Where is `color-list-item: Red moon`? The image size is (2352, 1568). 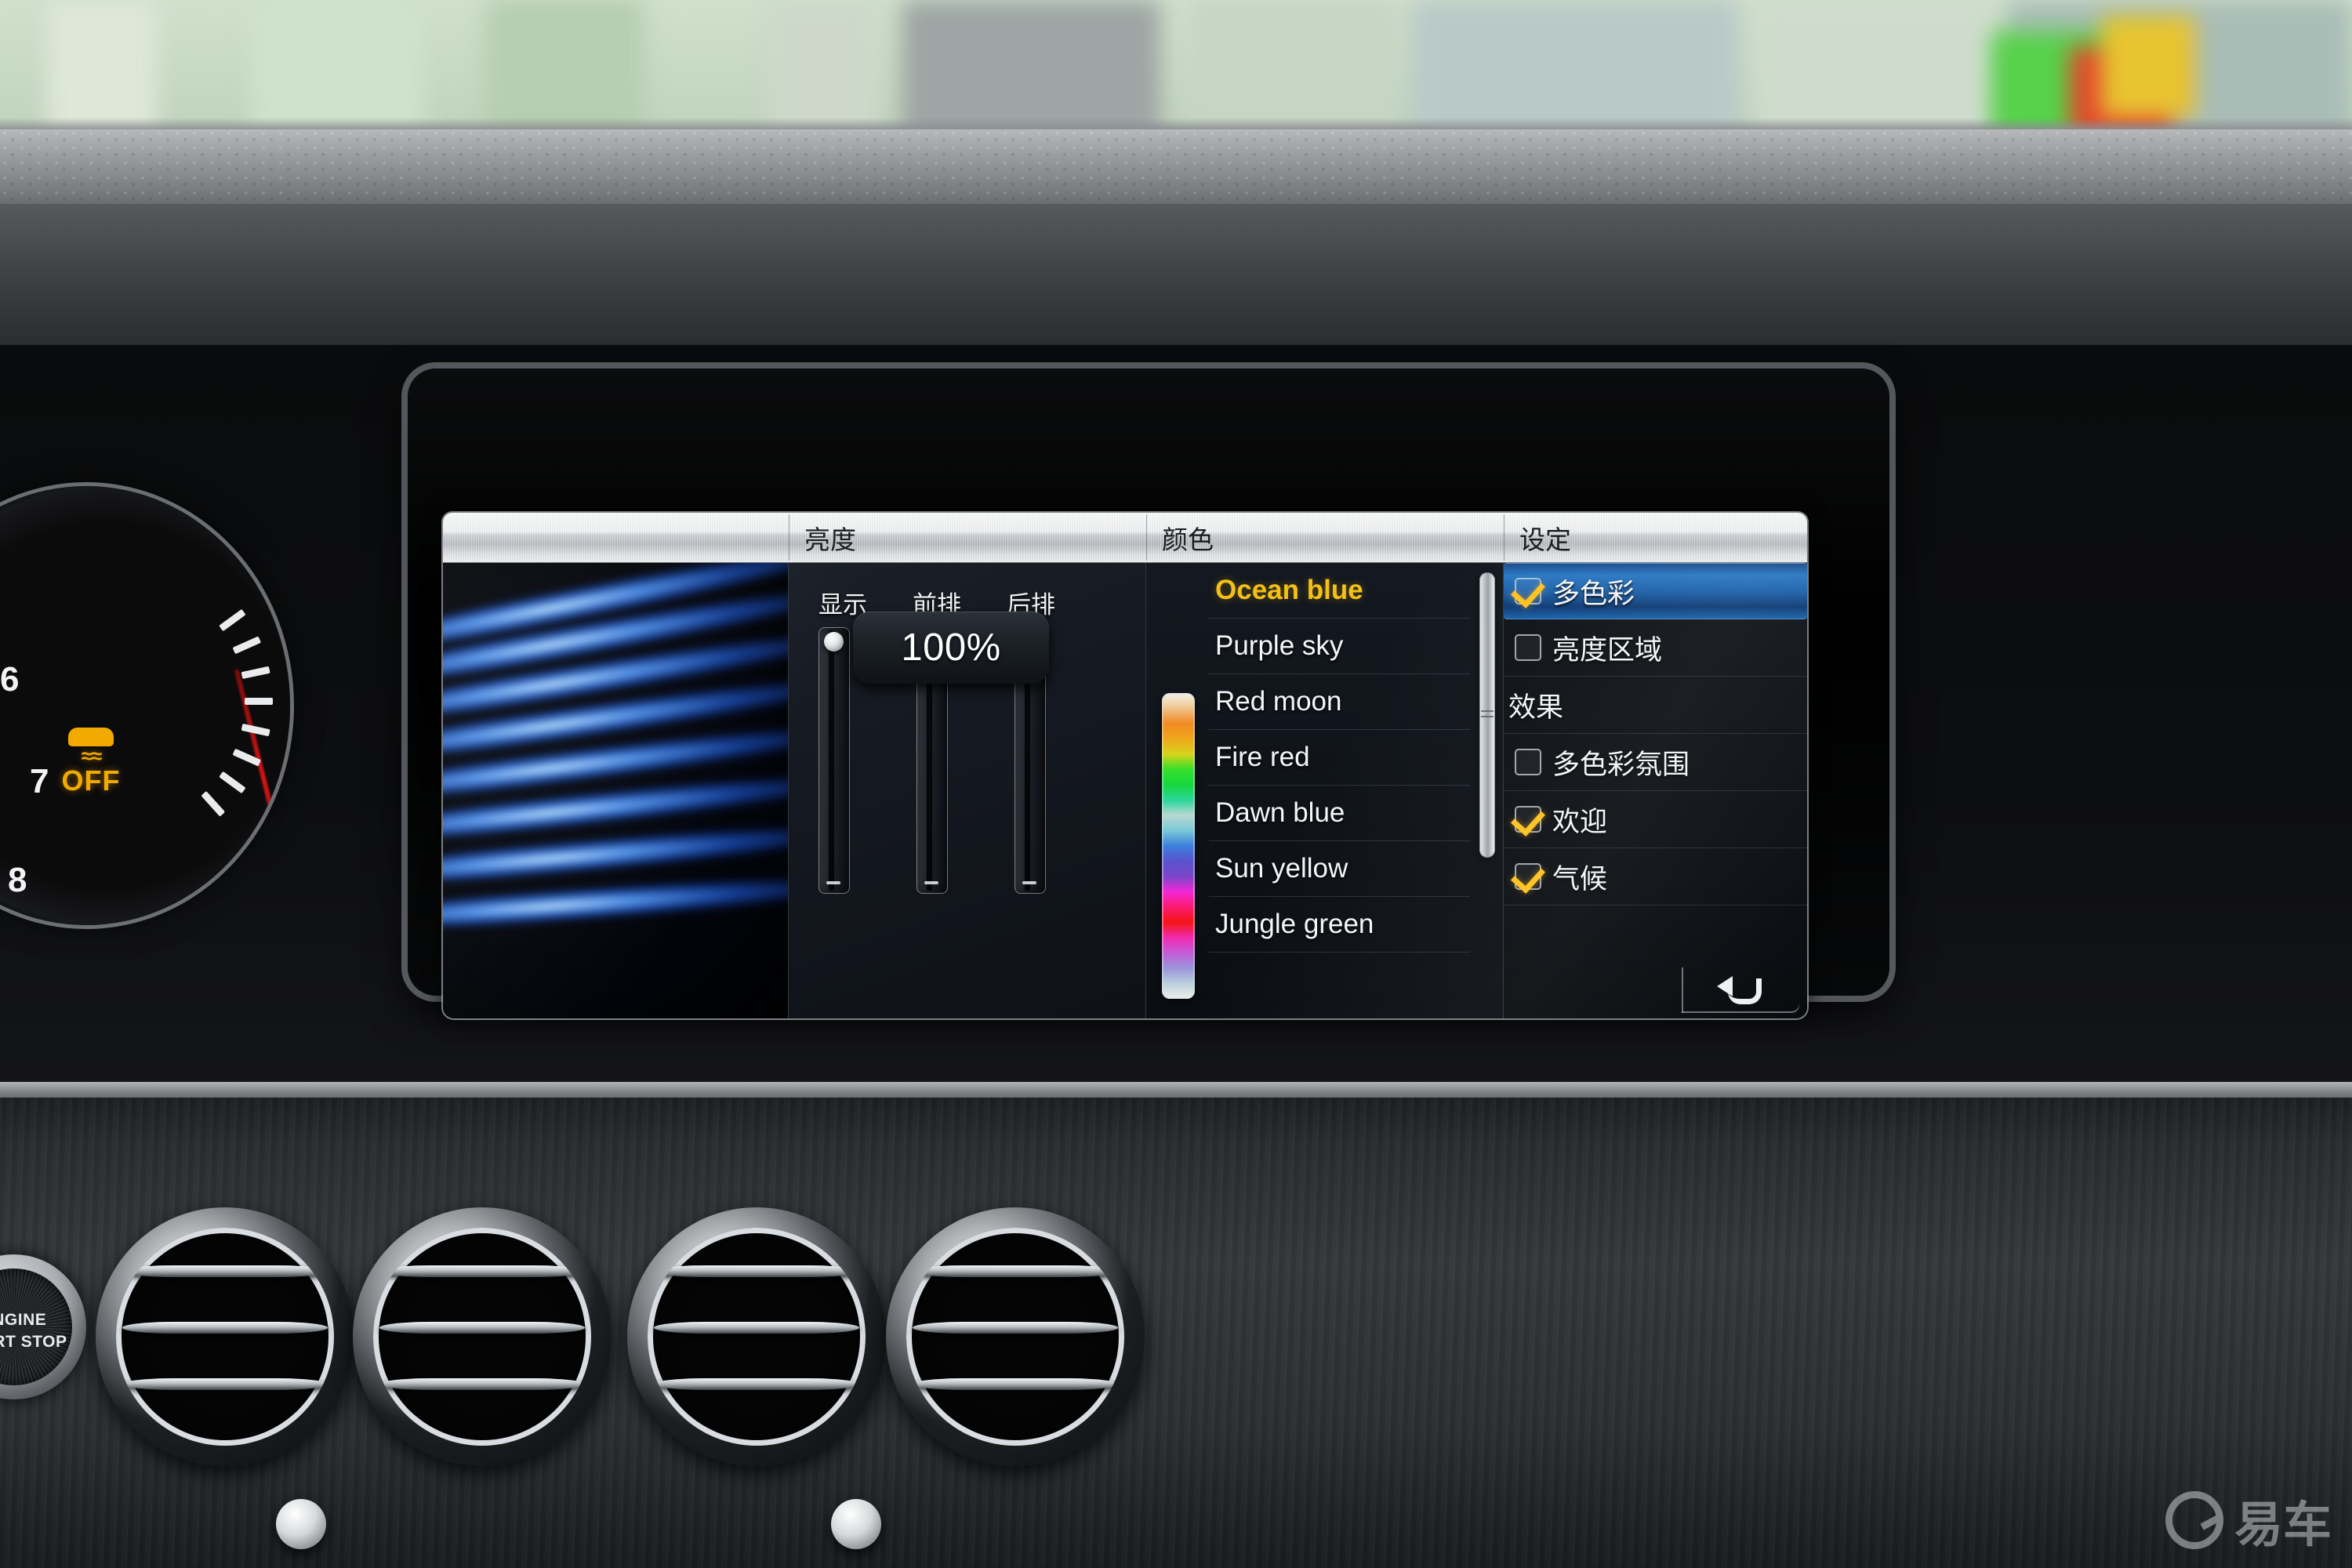
color-list-item: Red moon is located at coordinates (1339, 702).